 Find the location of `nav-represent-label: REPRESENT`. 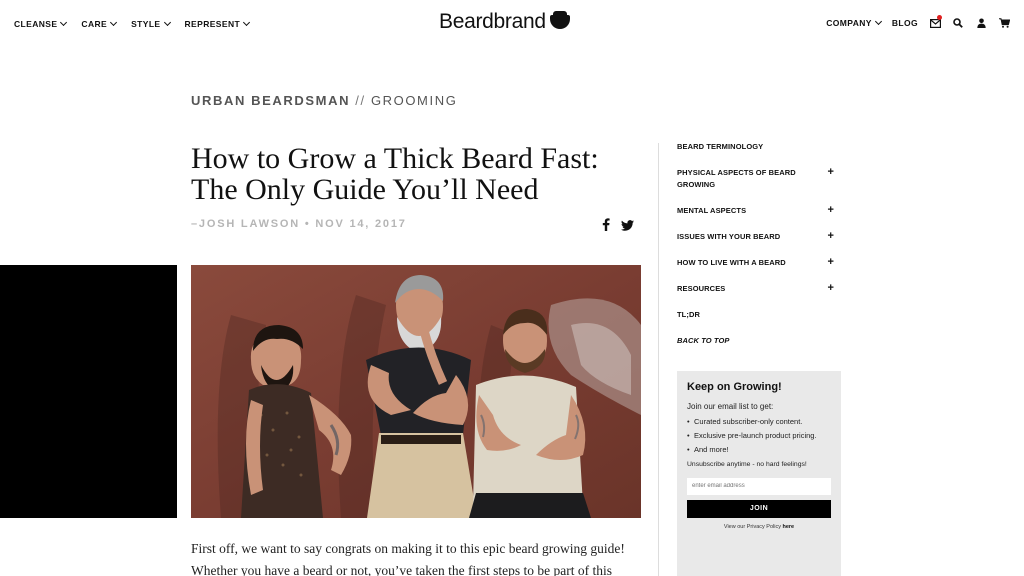

nav-represent-label: REPRESENT is located at coordinates (212, 24).